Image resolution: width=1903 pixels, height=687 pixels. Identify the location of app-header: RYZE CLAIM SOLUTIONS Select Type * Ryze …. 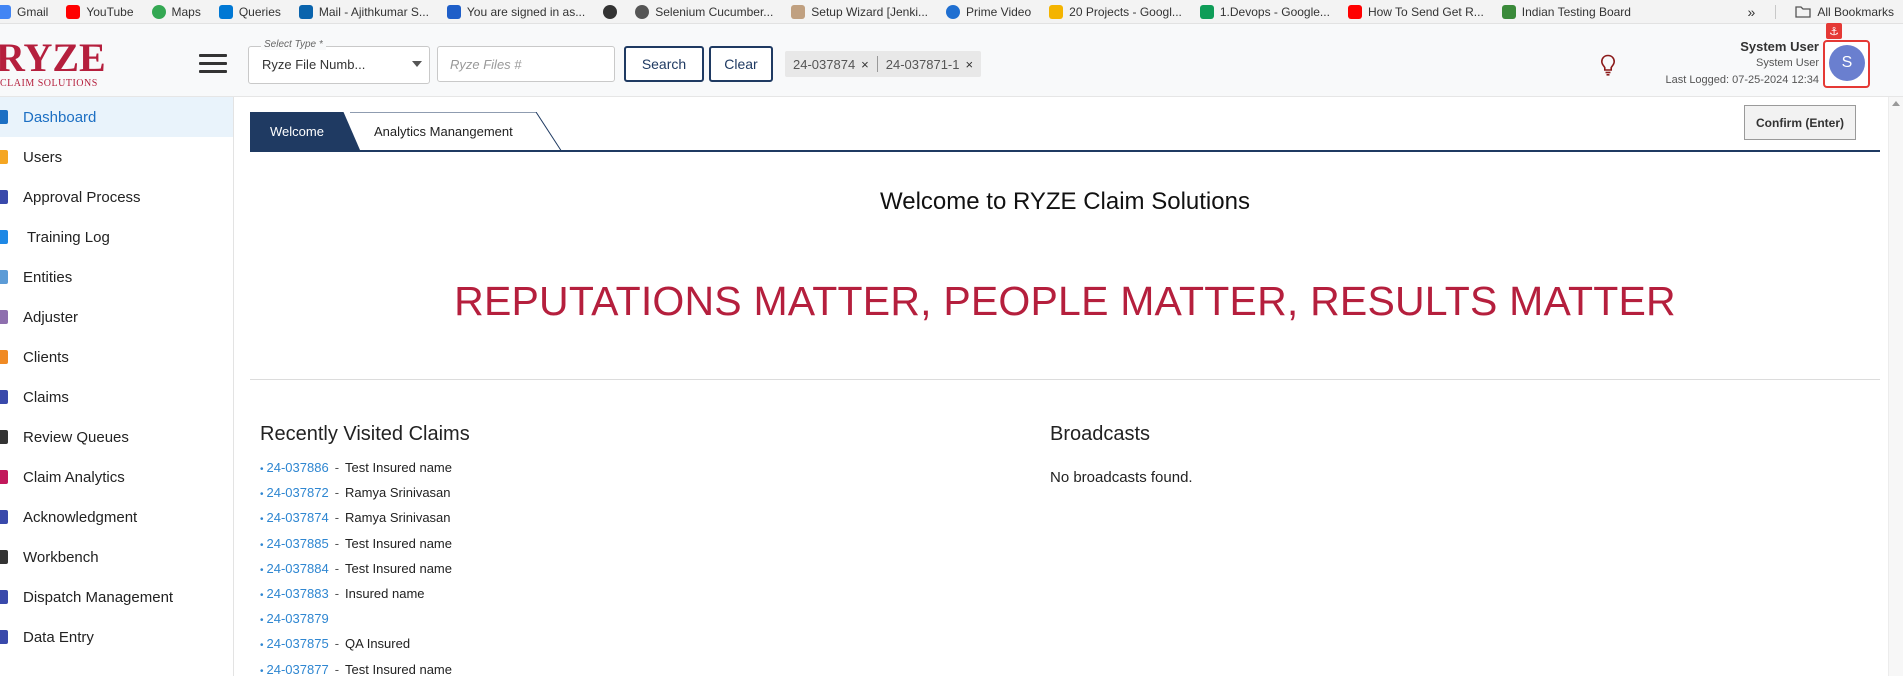
(951, 60).